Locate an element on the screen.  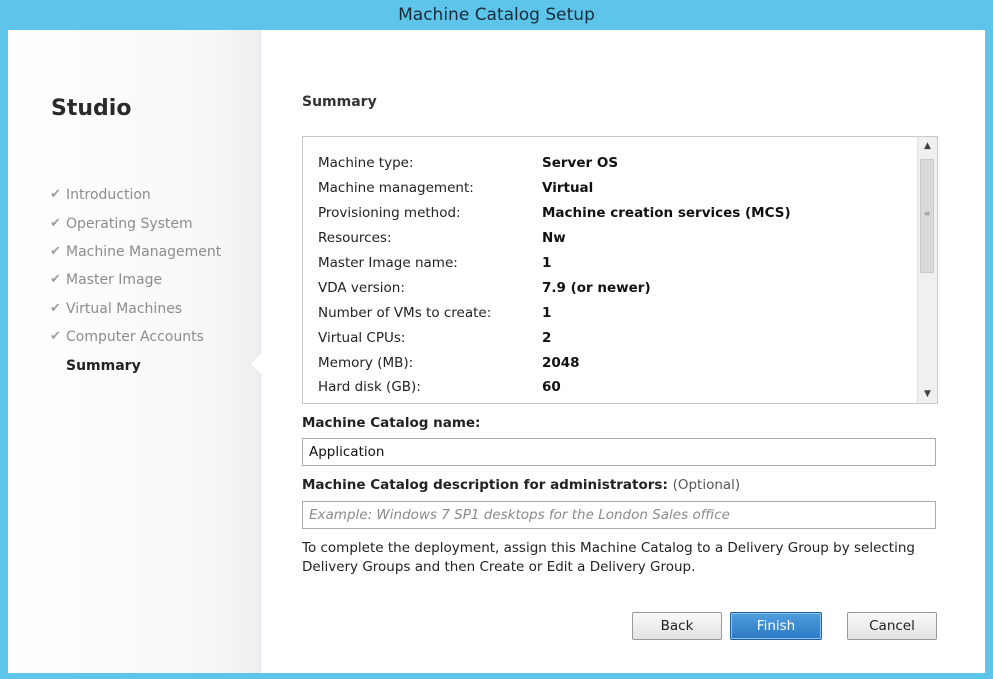
scroll-up-icon: ▲ is located at coordinates (927, 146).